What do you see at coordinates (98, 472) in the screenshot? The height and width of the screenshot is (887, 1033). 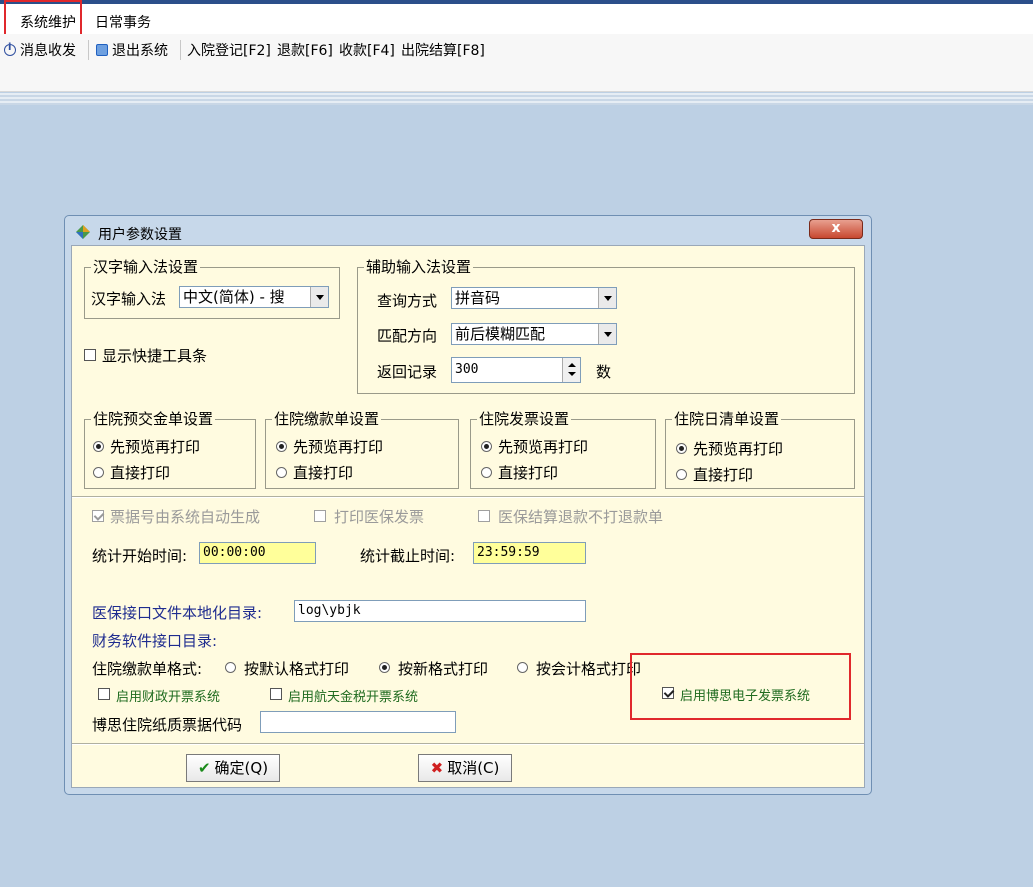 I see `deposit-direct-radio` at bounding box center [98, 472].